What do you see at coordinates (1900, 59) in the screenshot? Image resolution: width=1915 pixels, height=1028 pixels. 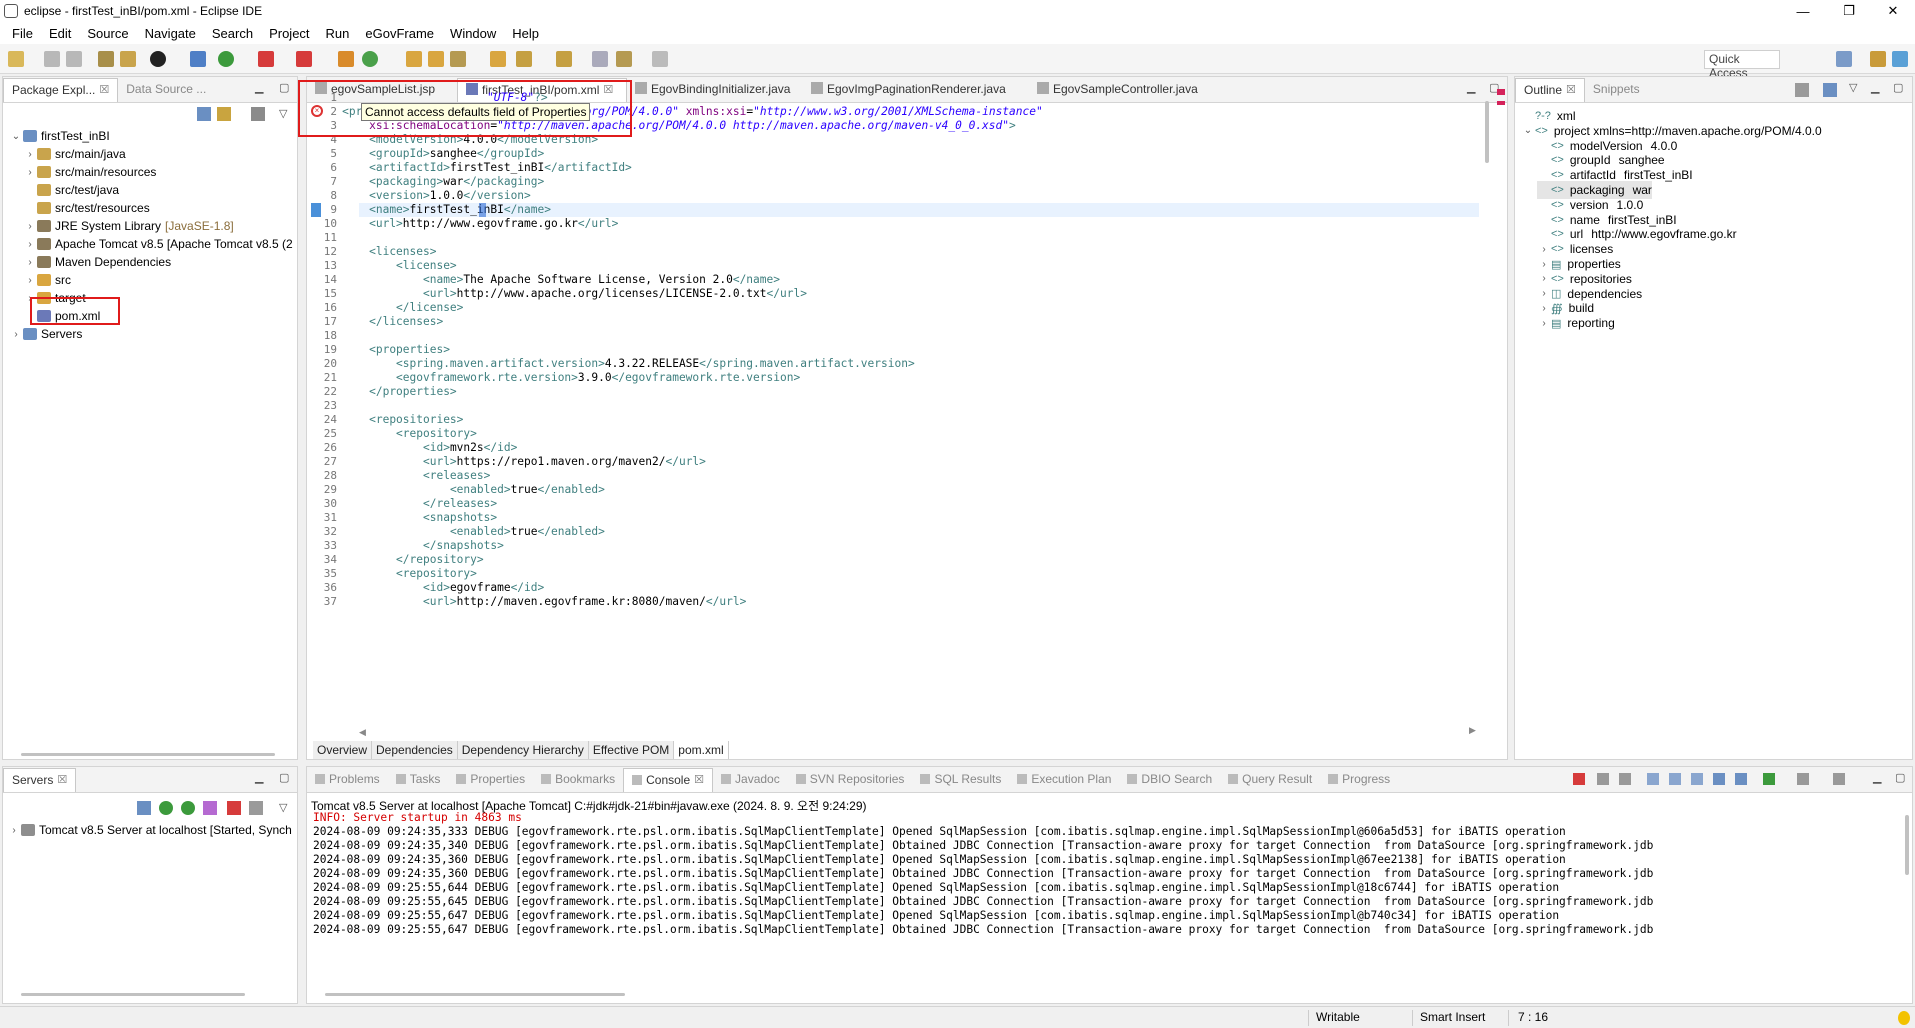 I see `java-perspective-icon` at bounding box center [1900, 59].